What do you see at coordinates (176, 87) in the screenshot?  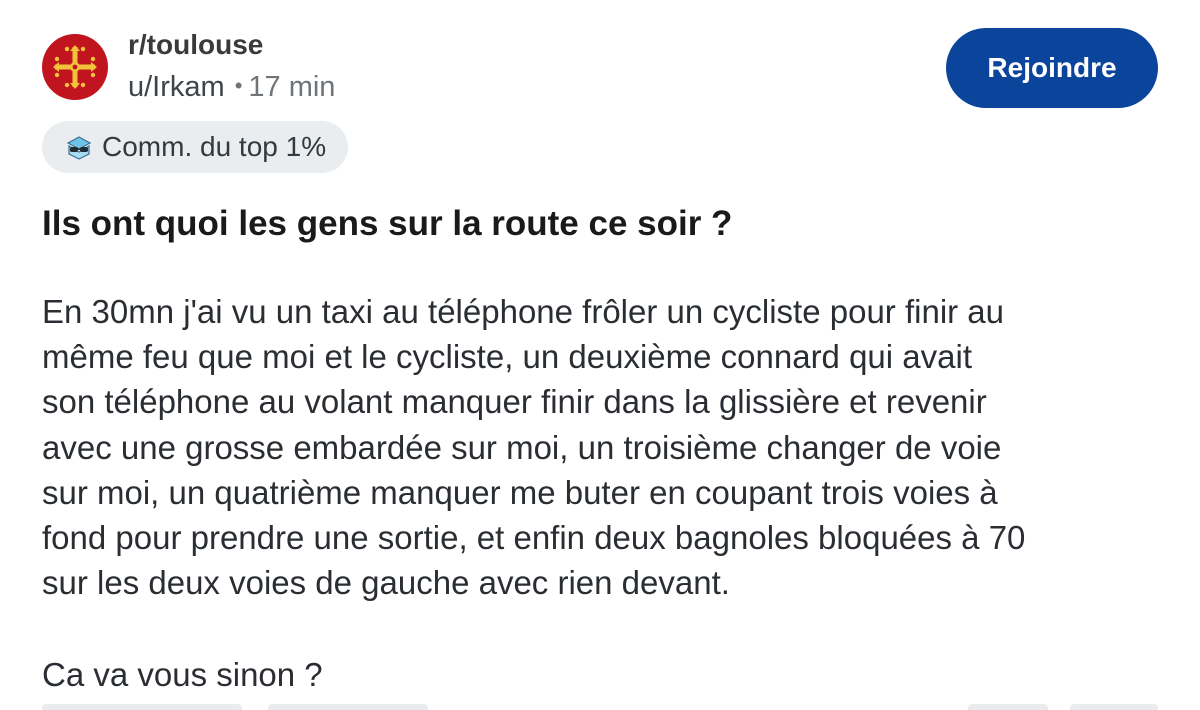 I see `author-name: u/Irkam` at bounding box center [176, 87].